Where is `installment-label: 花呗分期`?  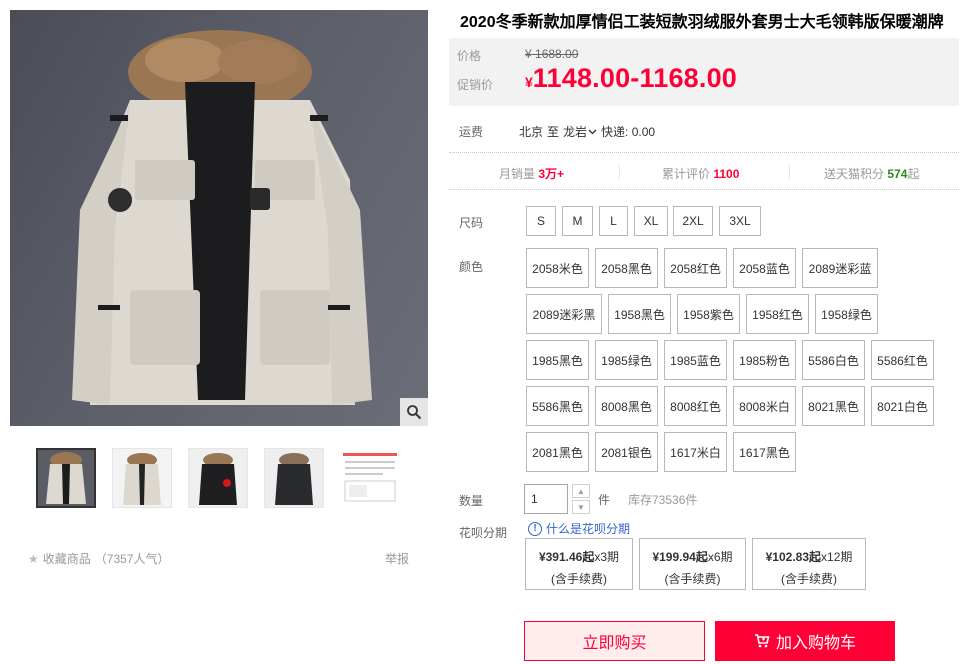
installment-label: 花呗分期 is located at coordinates (483, 533).